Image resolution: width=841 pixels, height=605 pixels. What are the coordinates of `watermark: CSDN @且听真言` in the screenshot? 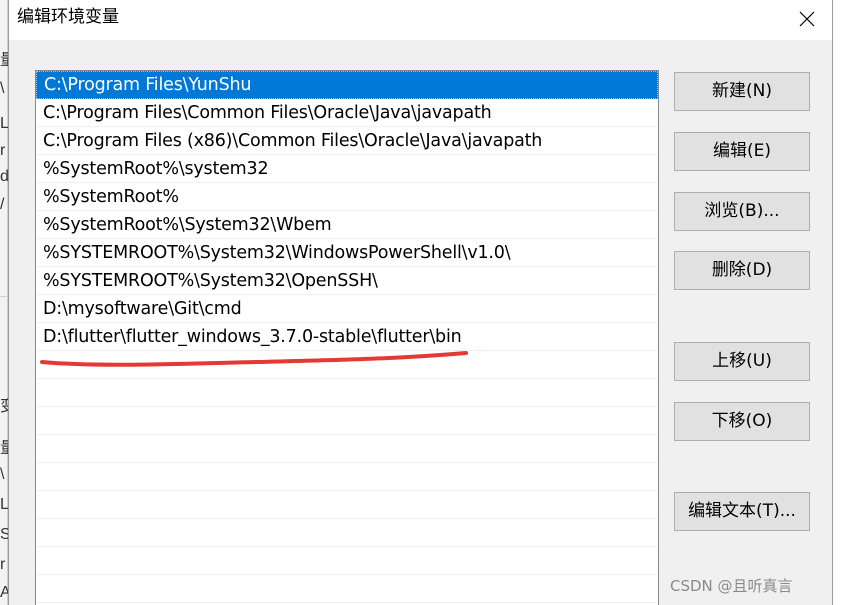 It's located at (731, 586).